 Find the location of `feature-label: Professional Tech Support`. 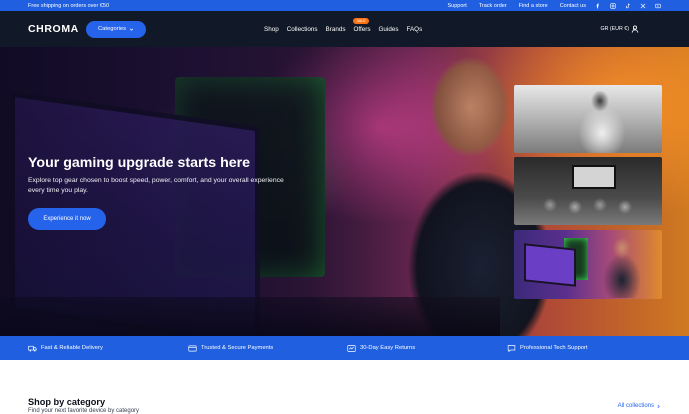

feature-label: Professional Tech Support is located at coordinates (554, 348).